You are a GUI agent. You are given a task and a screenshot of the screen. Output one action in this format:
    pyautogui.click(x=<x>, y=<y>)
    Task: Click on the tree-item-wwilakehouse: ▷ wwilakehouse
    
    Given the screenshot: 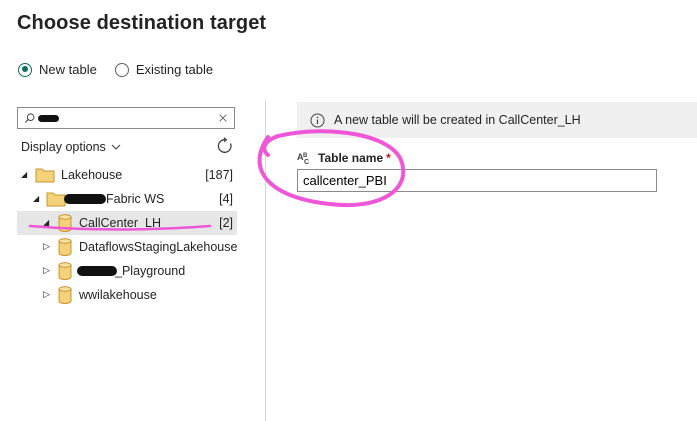 What is the action you would take?
    pyautogui.click(x=127, y=295)
    